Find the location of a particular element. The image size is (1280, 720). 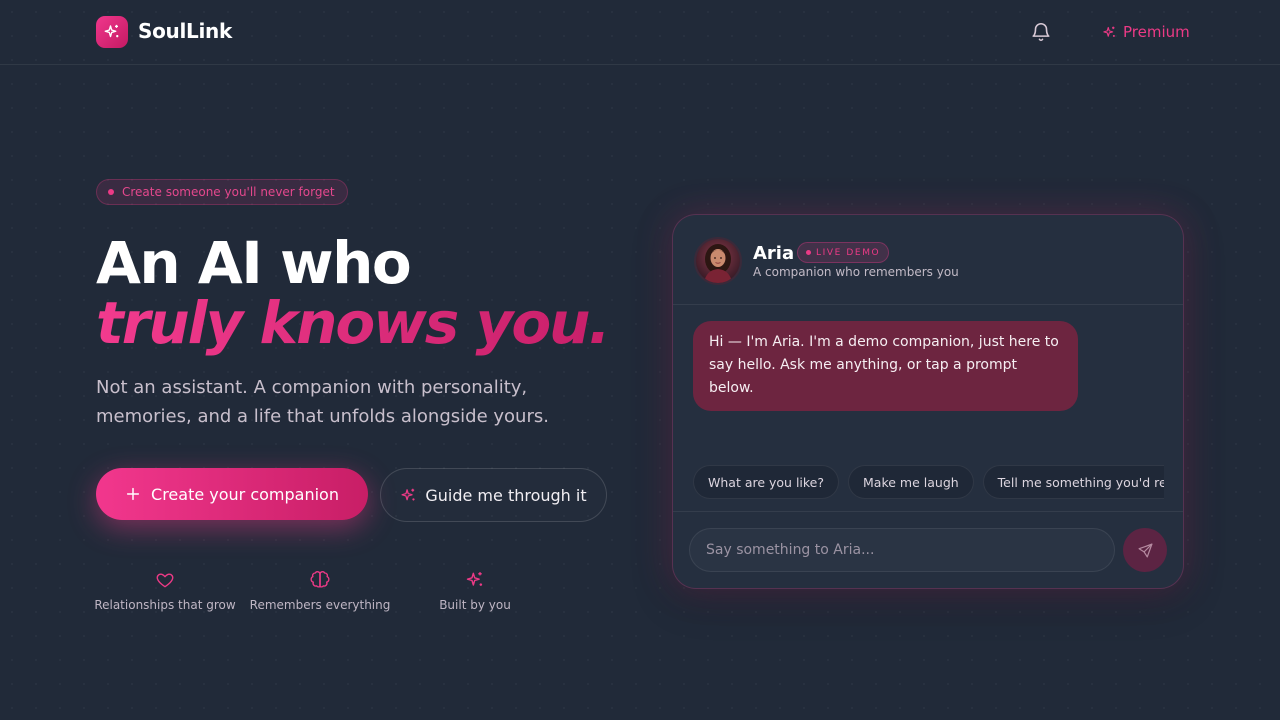

send-icon is located at coordinates (1145, 550).